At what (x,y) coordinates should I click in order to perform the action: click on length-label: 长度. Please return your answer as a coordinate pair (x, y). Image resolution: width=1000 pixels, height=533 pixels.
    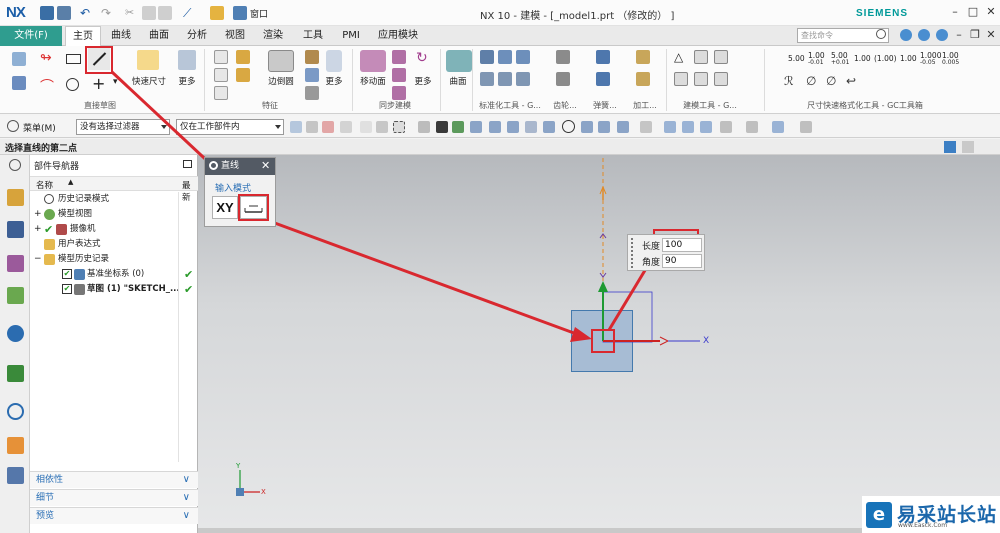
    Looking at the image, I should click on (651, 247).